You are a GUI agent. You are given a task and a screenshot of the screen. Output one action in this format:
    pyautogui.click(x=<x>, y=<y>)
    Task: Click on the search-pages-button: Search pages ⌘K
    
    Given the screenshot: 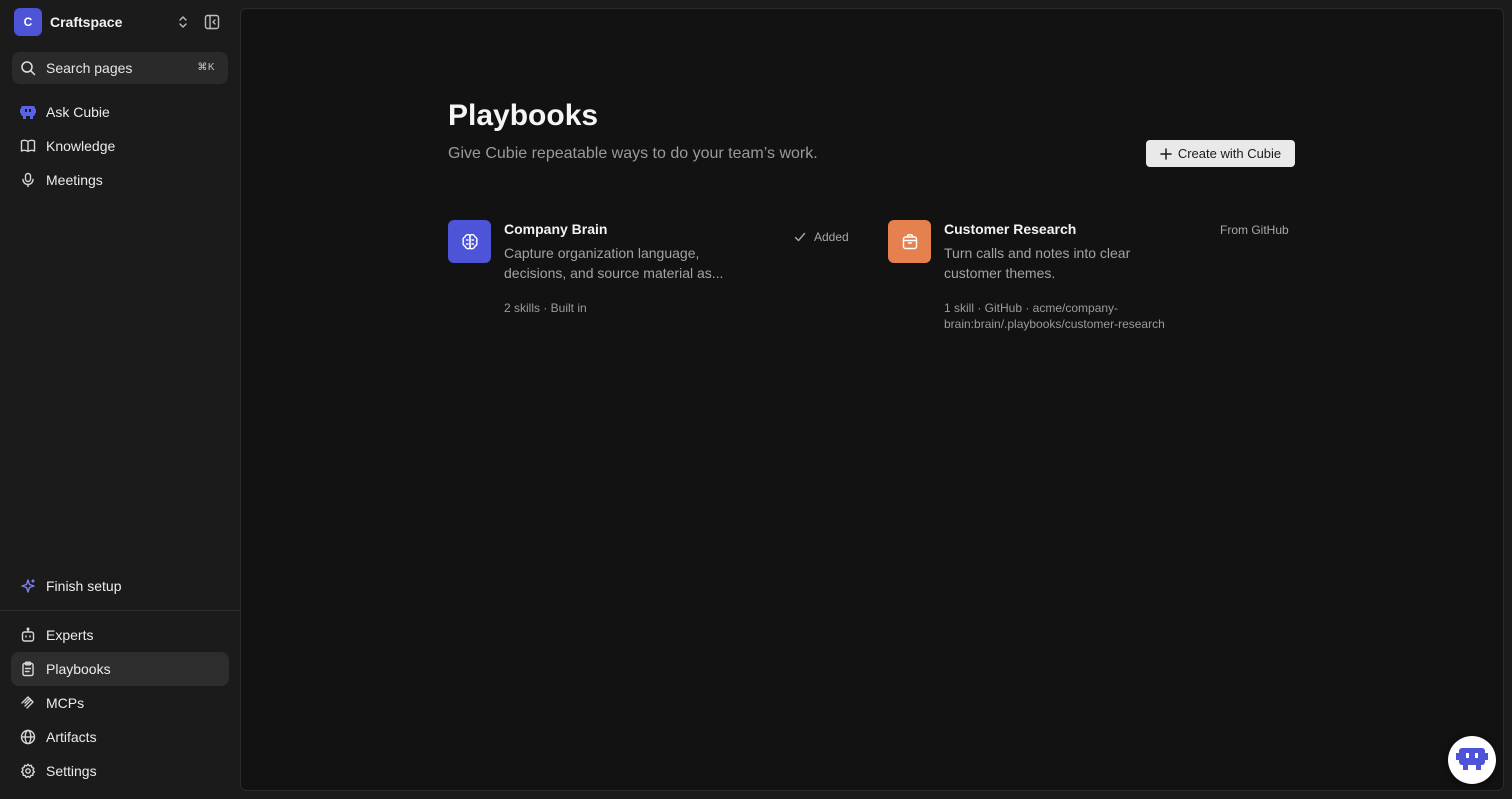 What is the action you would take?
    pyautogui.click(x=120, y=68)
    